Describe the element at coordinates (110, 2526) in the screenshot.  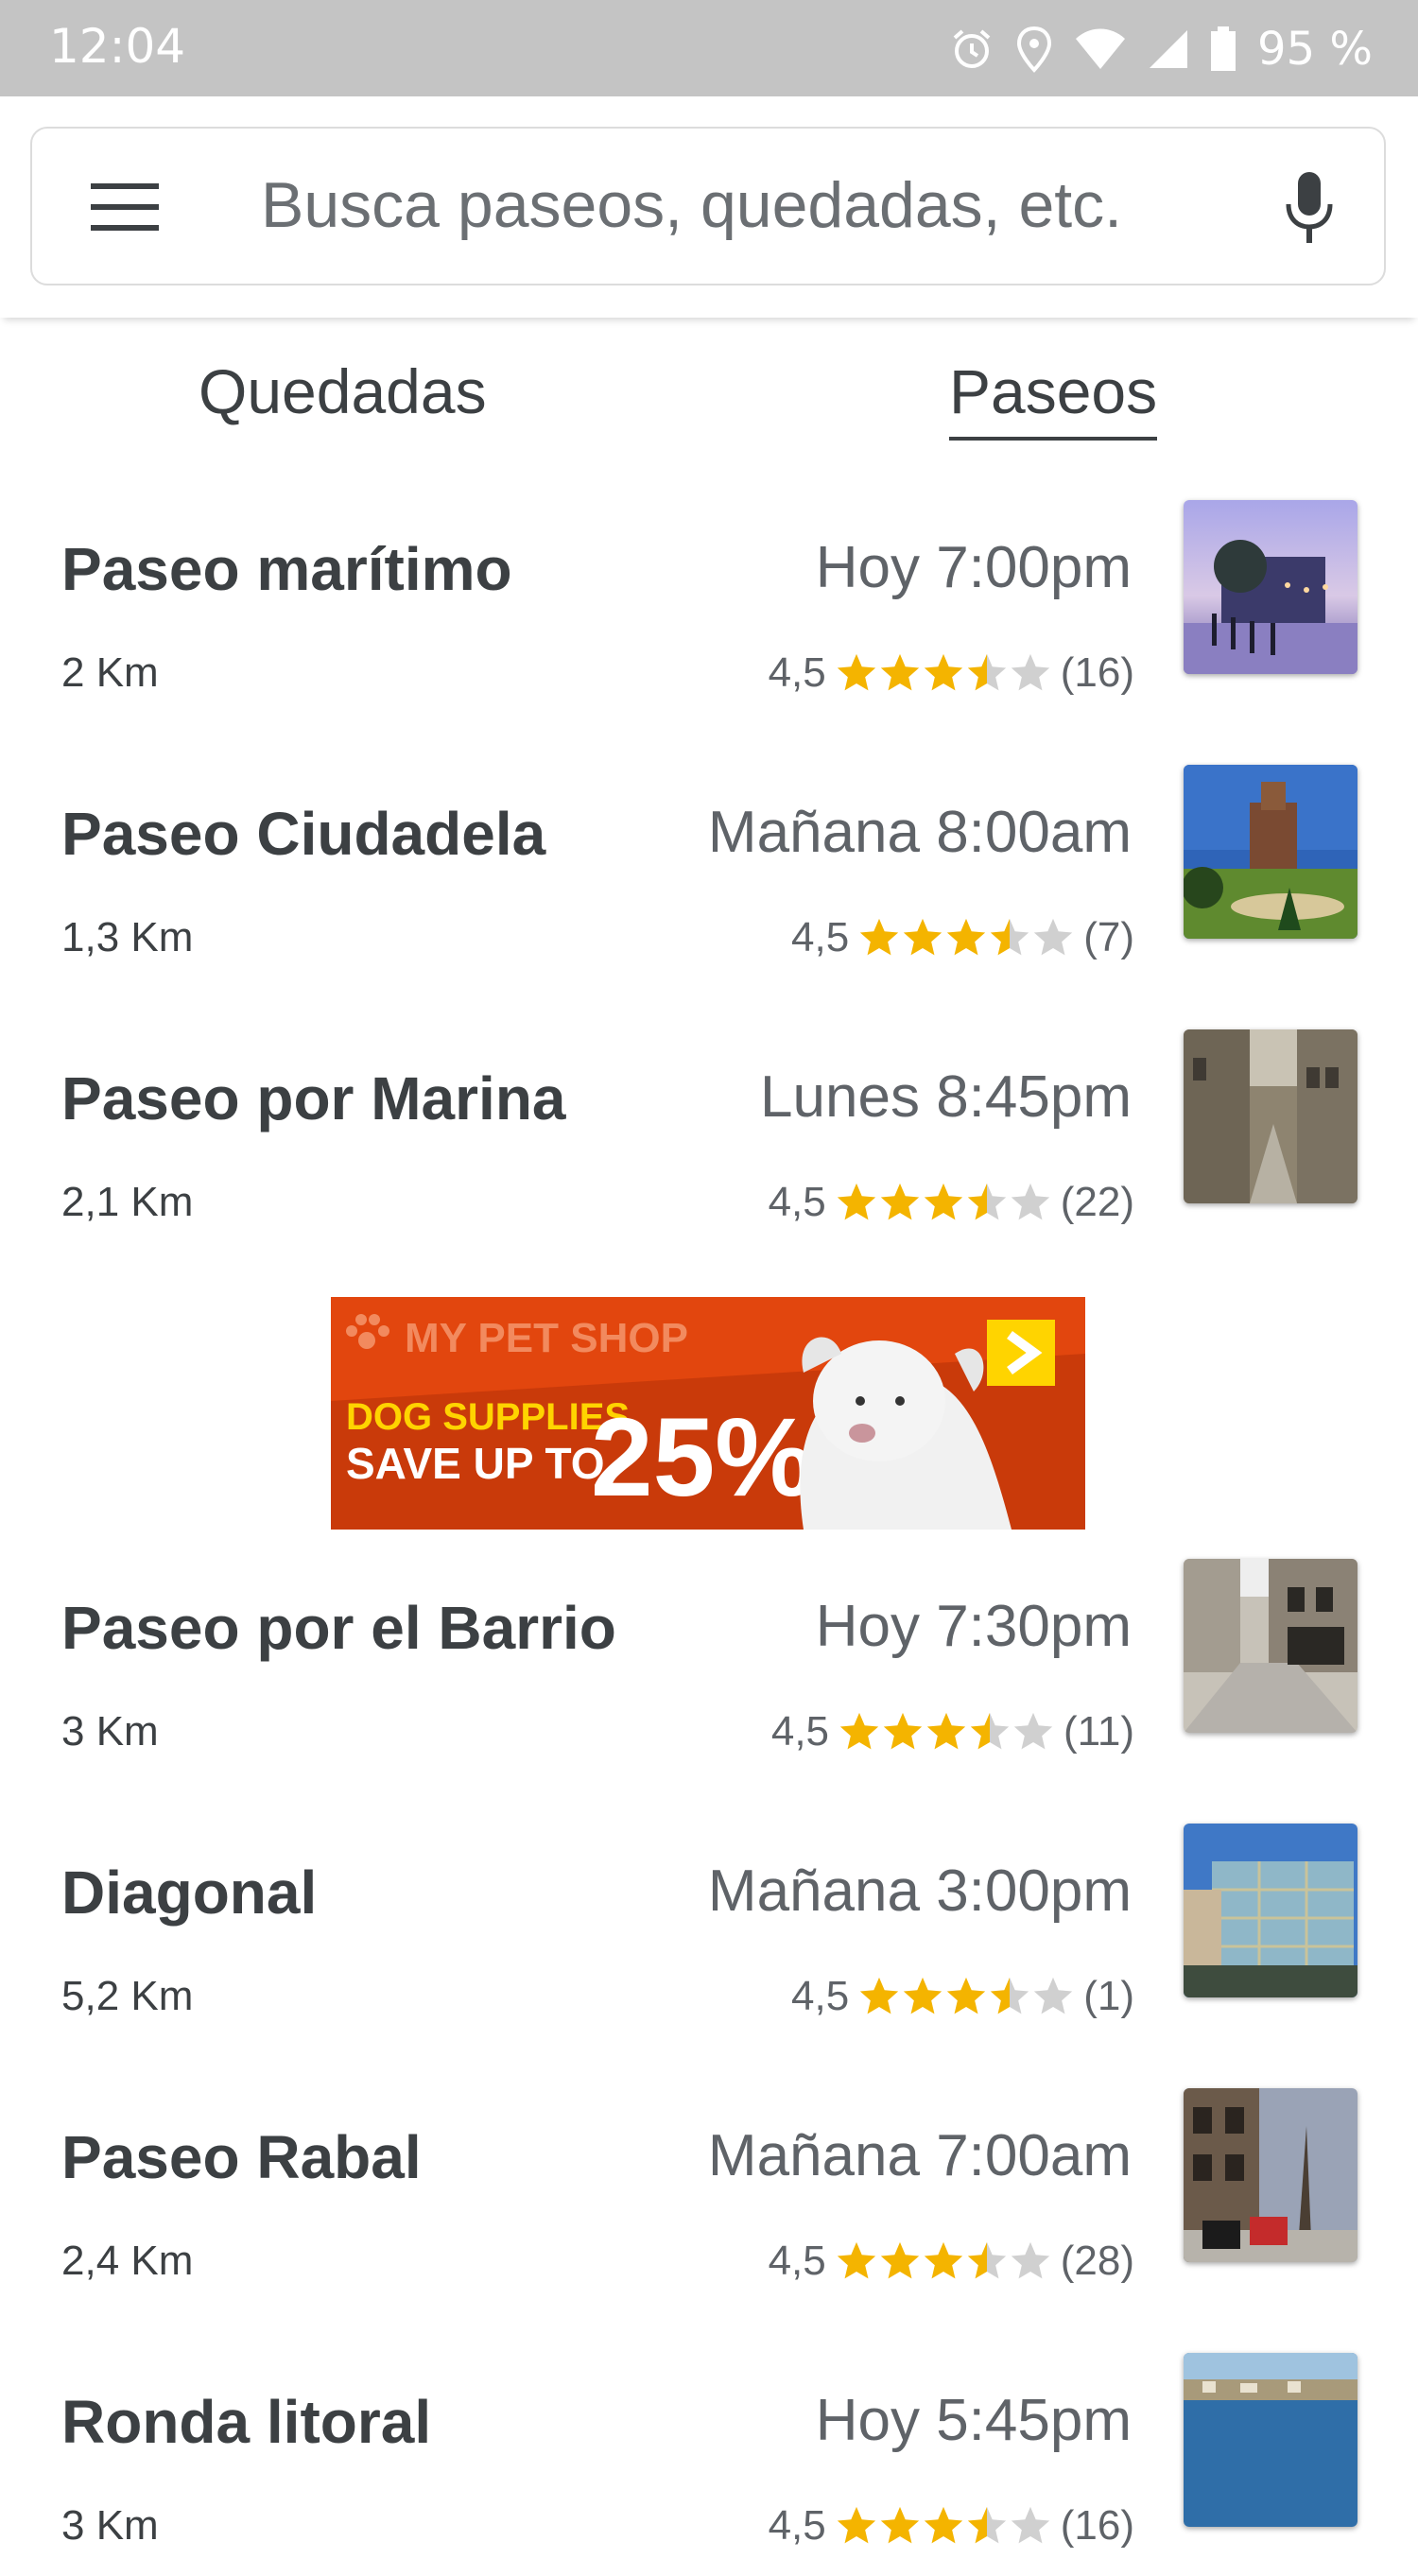
I see `walk-distance: 3 Km` at that location.